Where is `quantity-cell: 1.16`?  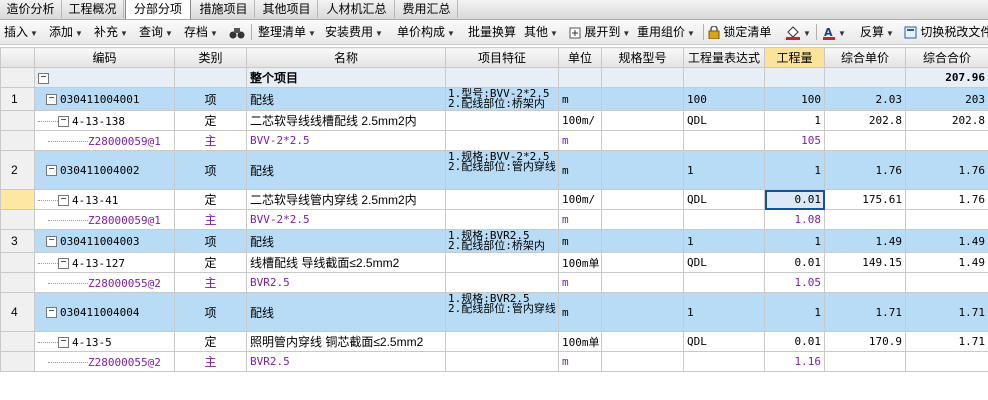 quantity-cell: 1.16 is located at coordinates (794, 361).